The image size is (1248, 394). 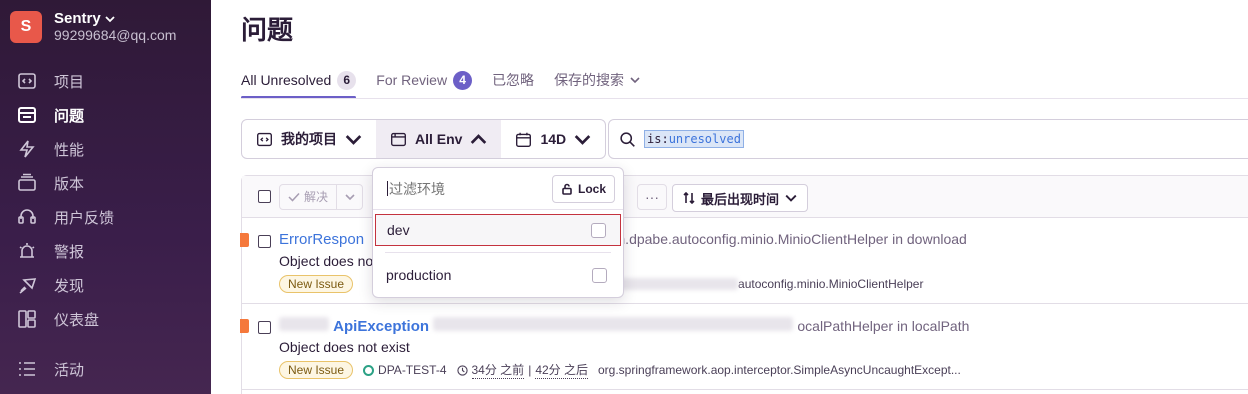 I want to click on issue-tabs: All Unresolved 6 For Review 4 已忽略 保存的搜索, so click(x=450, y=80).